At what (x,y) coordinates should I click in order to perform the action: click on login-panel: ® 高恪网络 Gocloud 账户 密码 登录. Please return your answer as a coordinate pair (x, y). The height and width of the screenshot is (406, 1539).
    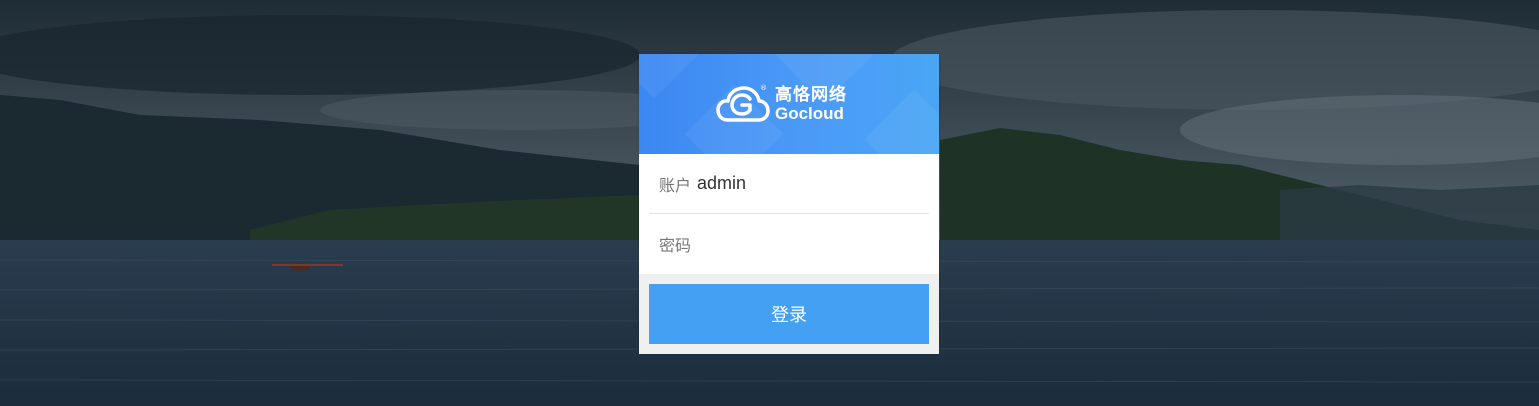
    Looking at the image, I should click on (789, 204).